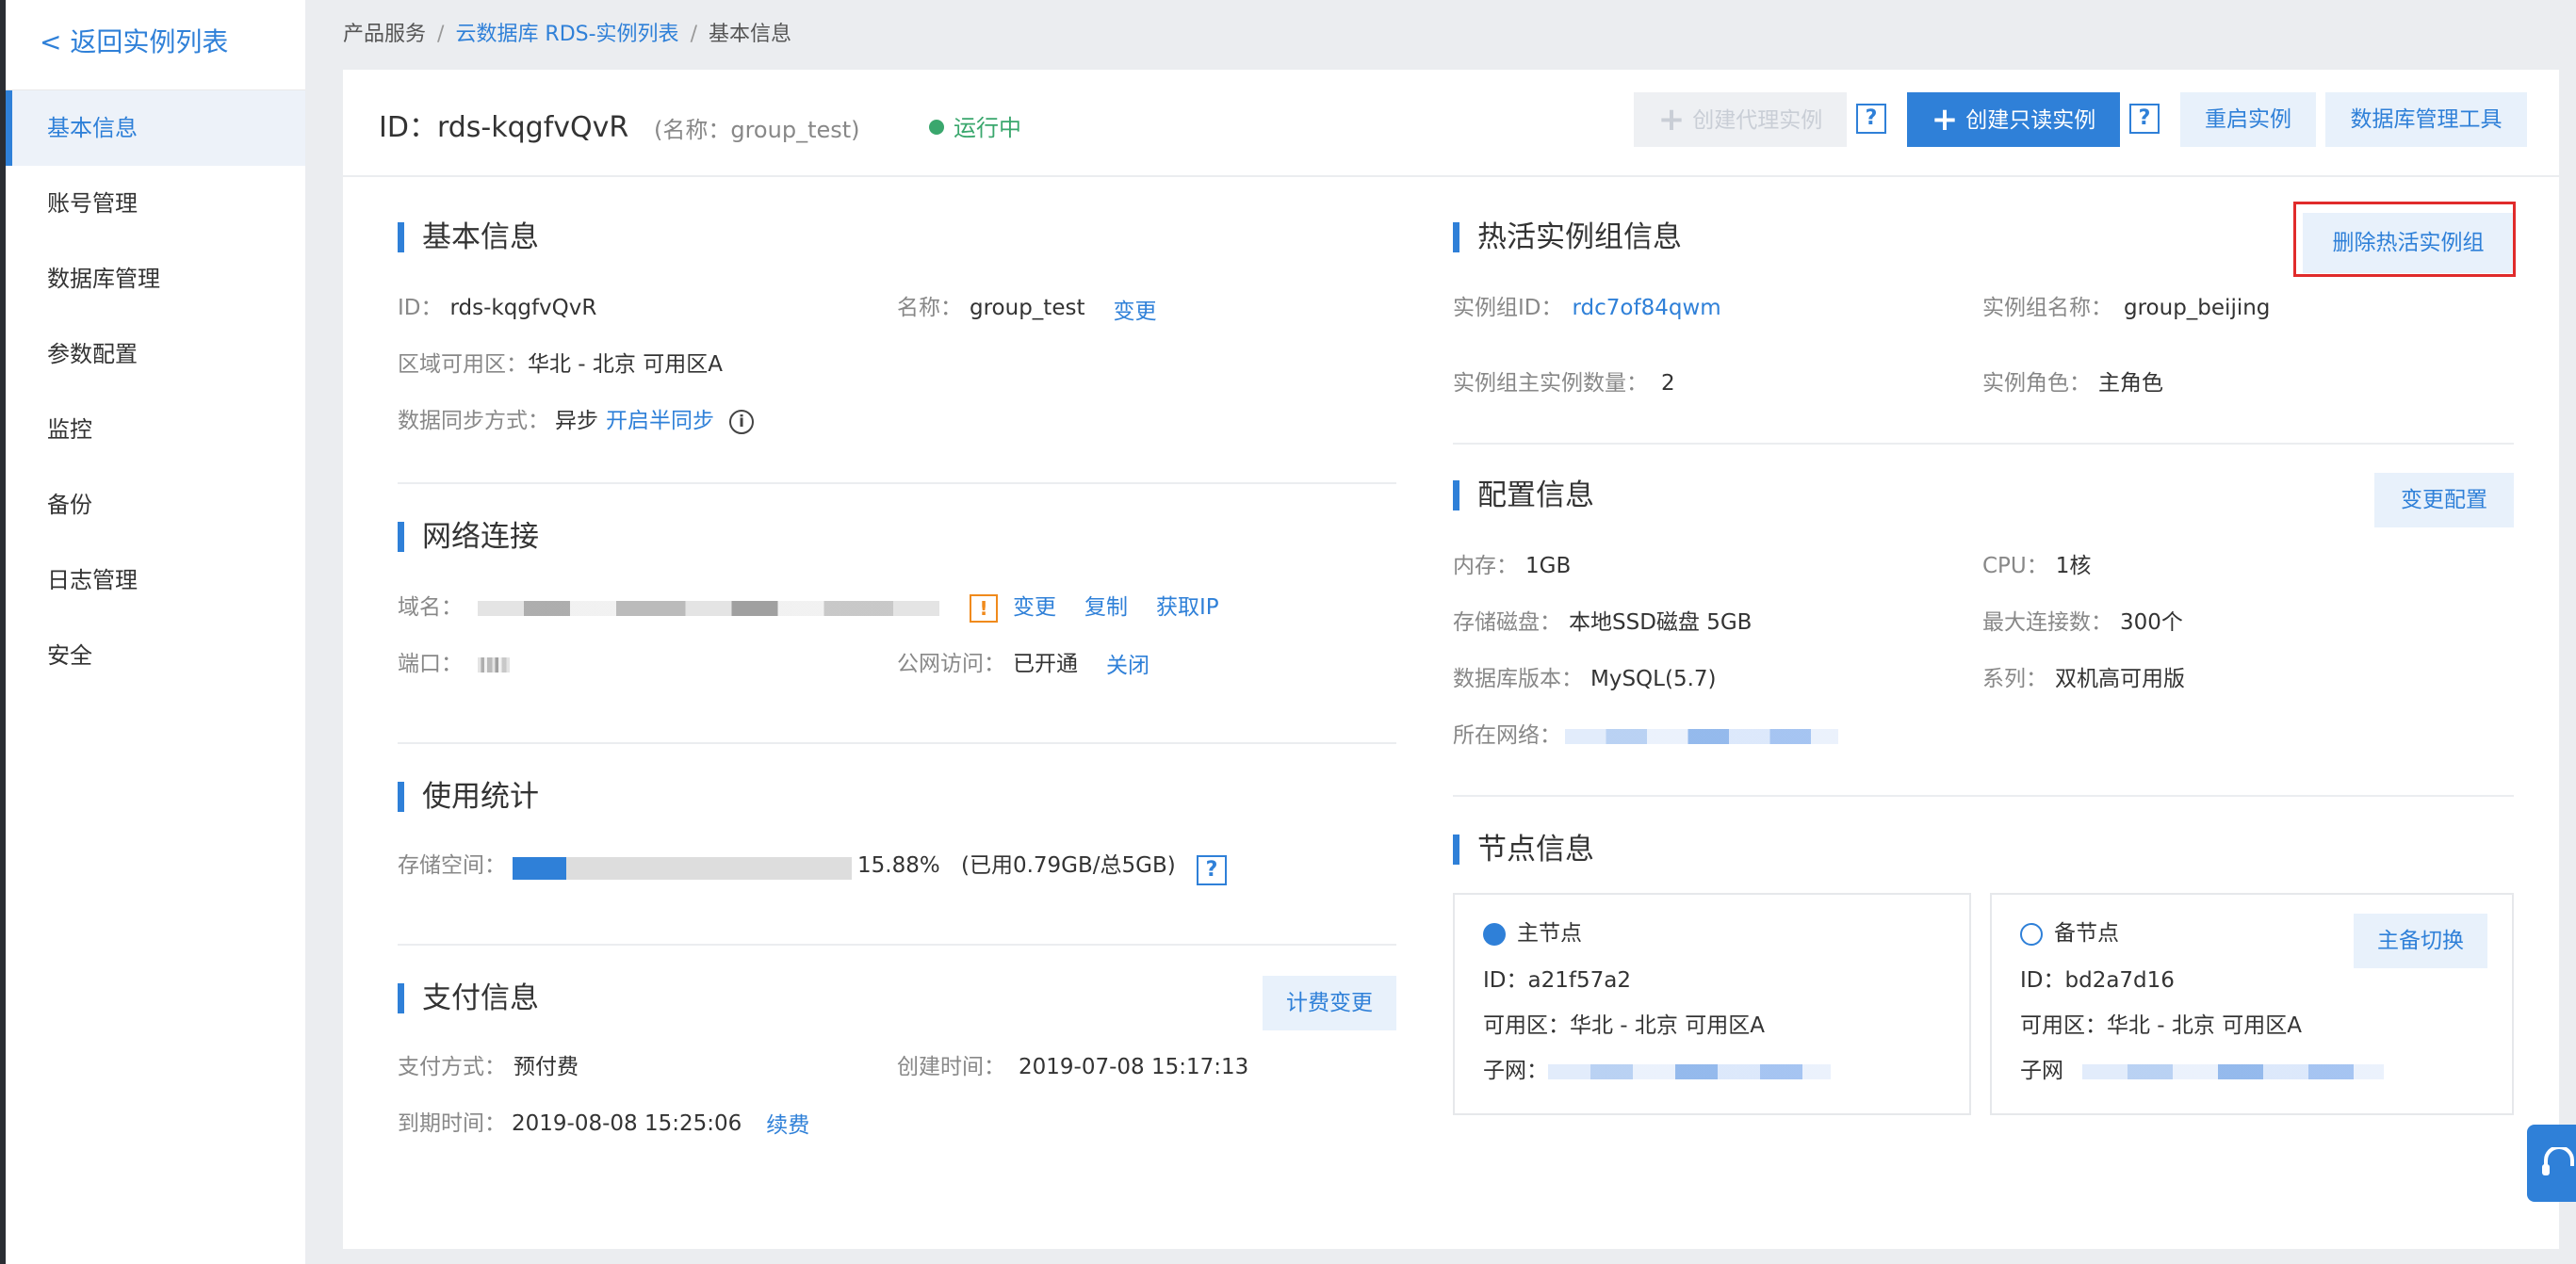 Image resolution: width=2576 pixels, height=1264 pixels. Describe the element at coordinates (155, 278) in the screenshot. I see `sidebar-item-databases: 数据库管理` at that location.